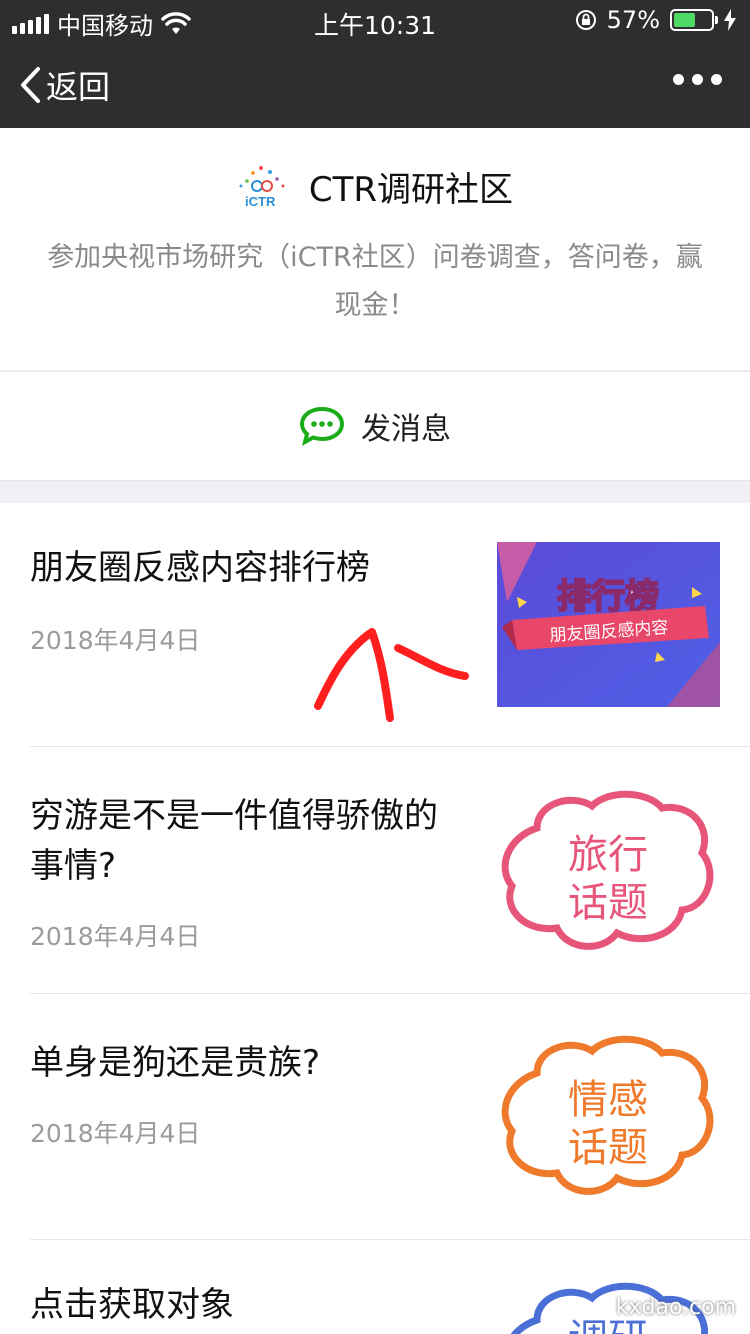 The image size is (750, 1334). I want to click on battery-icon, so click(694, 20).